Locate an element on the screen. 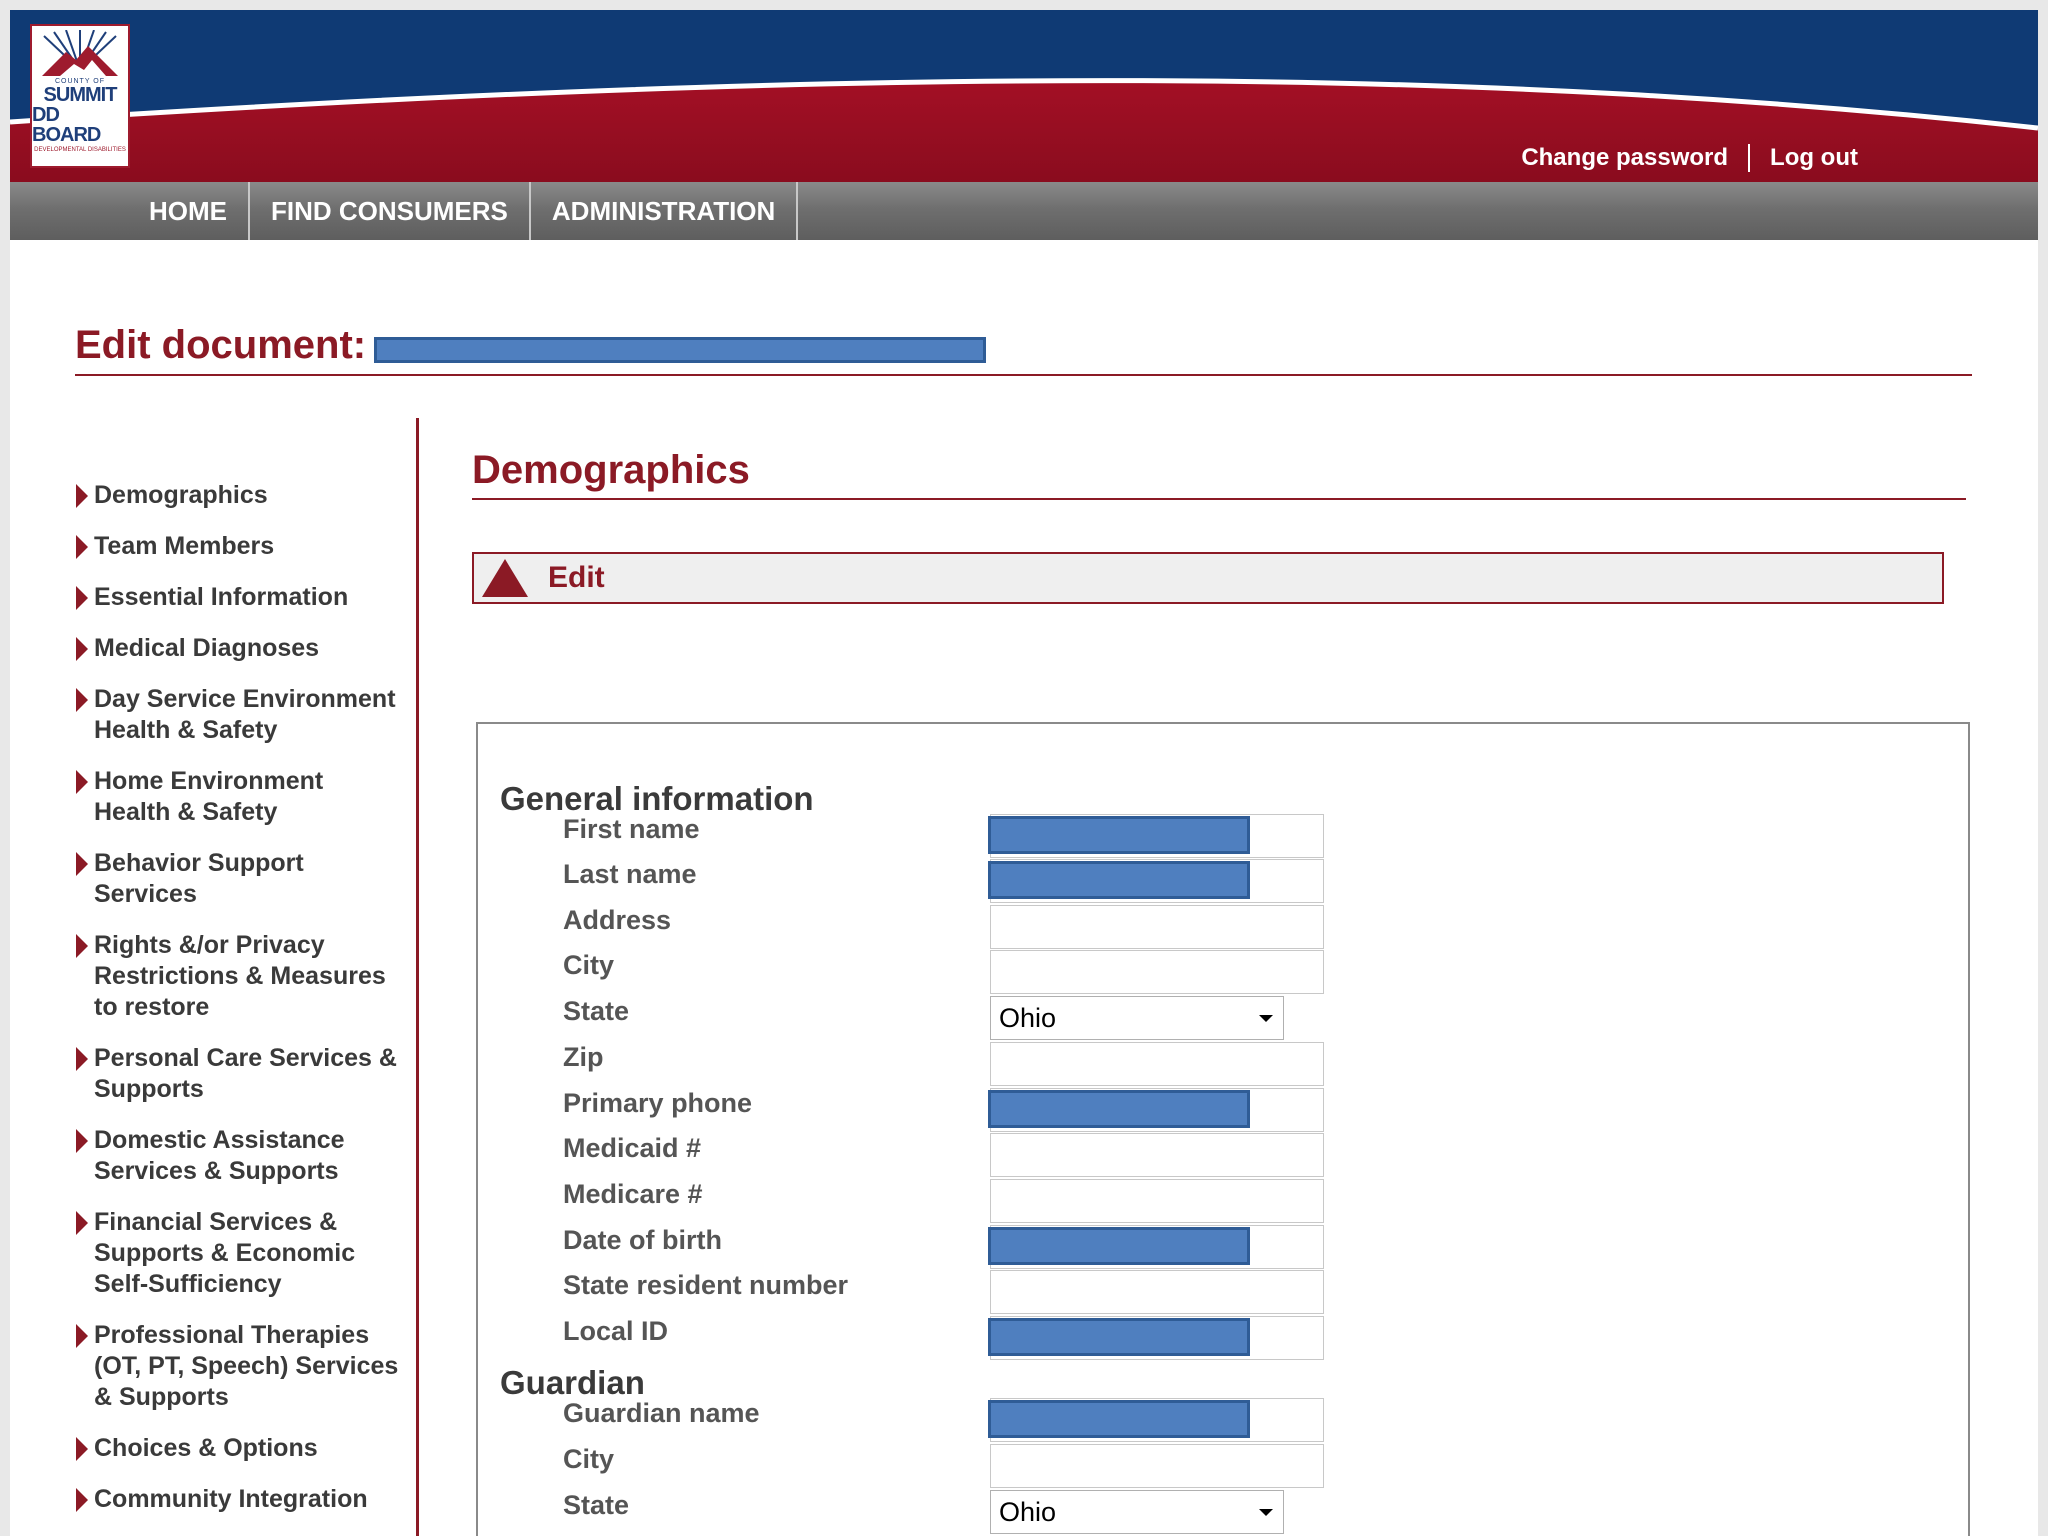 This screenshot has width=2048, height=1536. address-field is located at coordinates (1157, 927).